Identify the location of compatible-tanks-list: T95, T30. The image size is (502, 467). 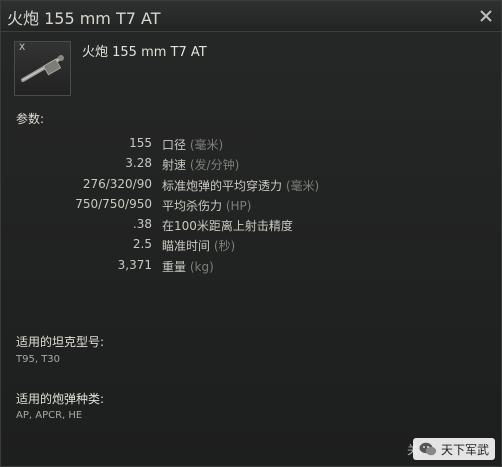
(38, 359).